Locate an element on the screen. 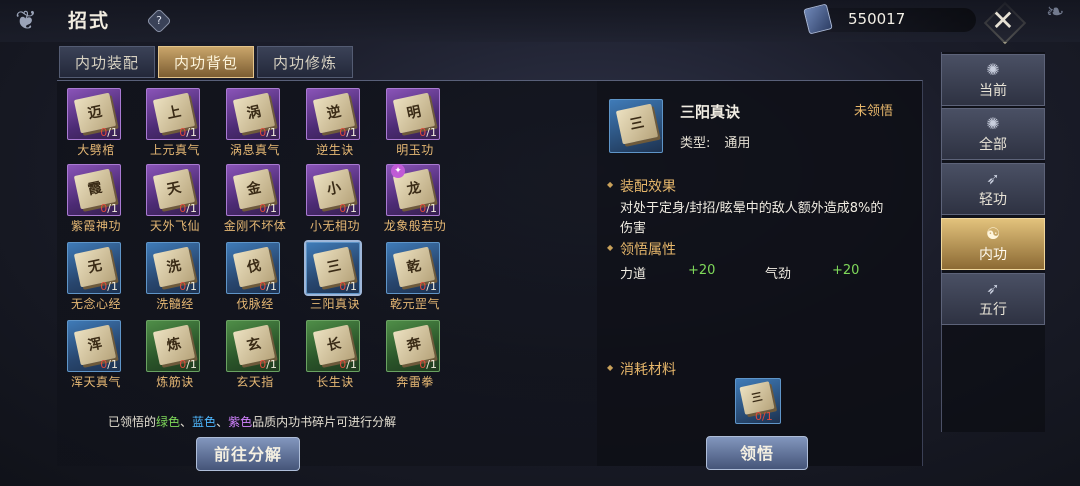 Image resolution: width=1080 pixels, height=486 pixels. item-slot: 炼 0/1 is located at coordinates (173, 346).